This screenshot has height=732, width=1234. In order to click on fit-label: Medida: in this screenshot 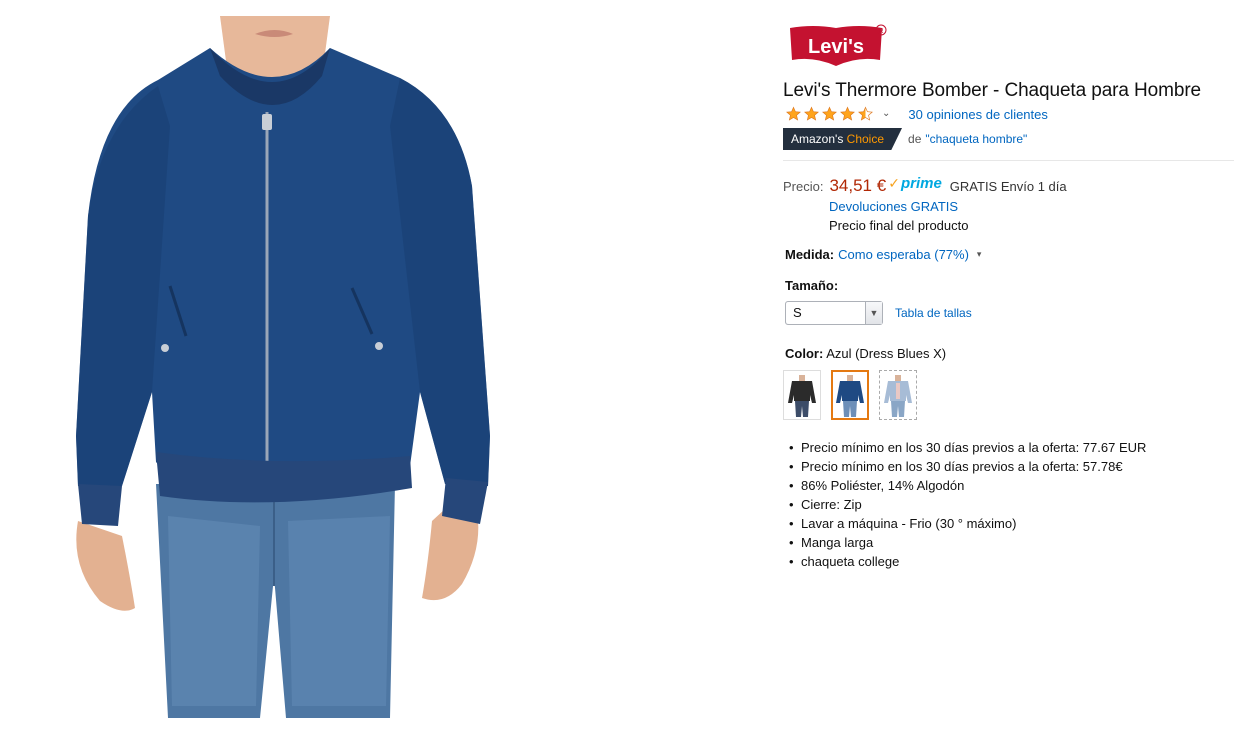, I will do `click(810, 254)`.